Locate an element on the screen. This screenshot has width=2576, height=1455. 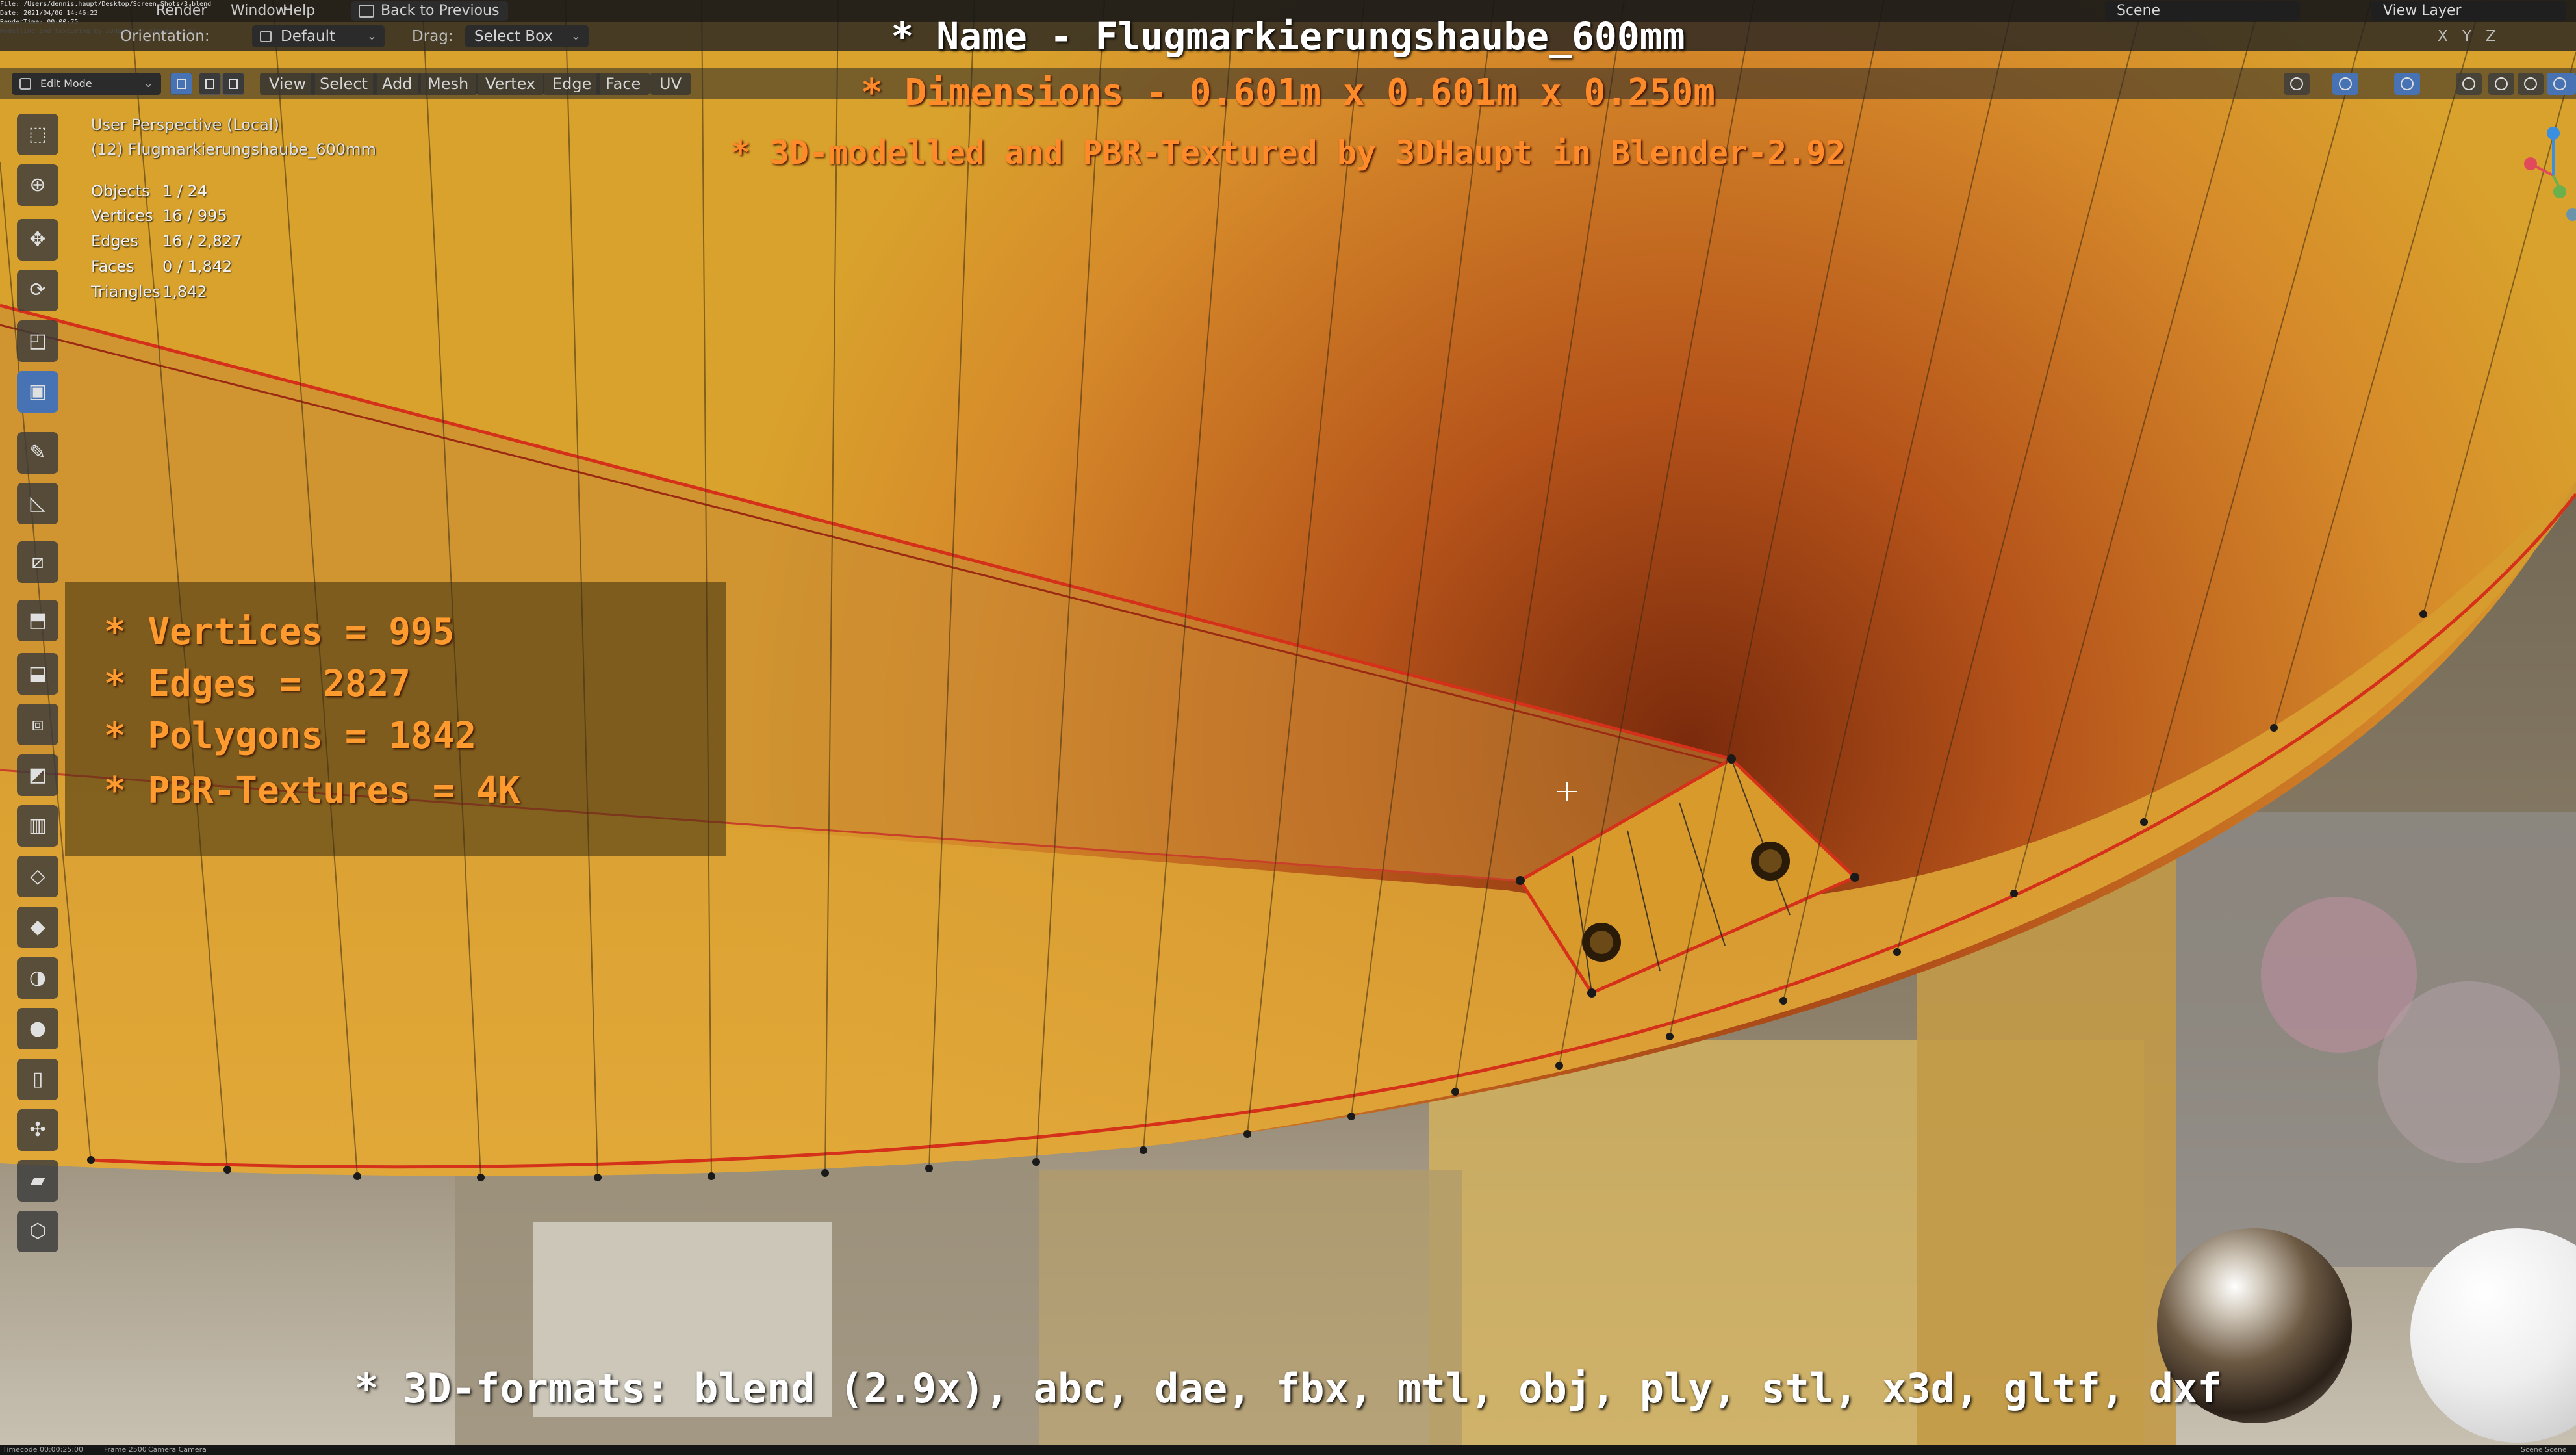
scale-icon: ◰ is located at coordinates (37, 340).